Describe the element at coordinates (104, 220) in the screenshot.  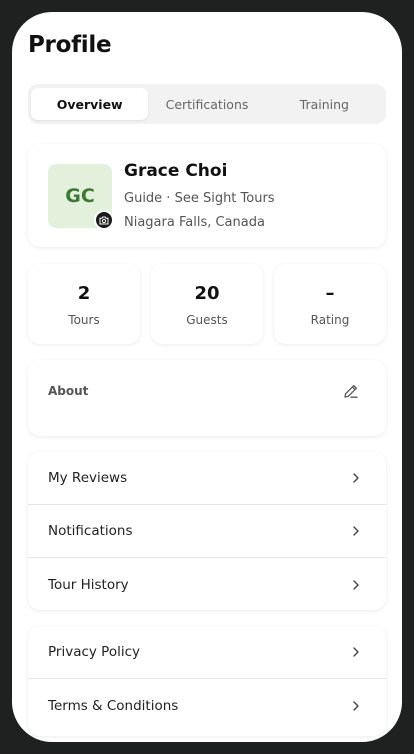
I see `camera-icon` at that location.